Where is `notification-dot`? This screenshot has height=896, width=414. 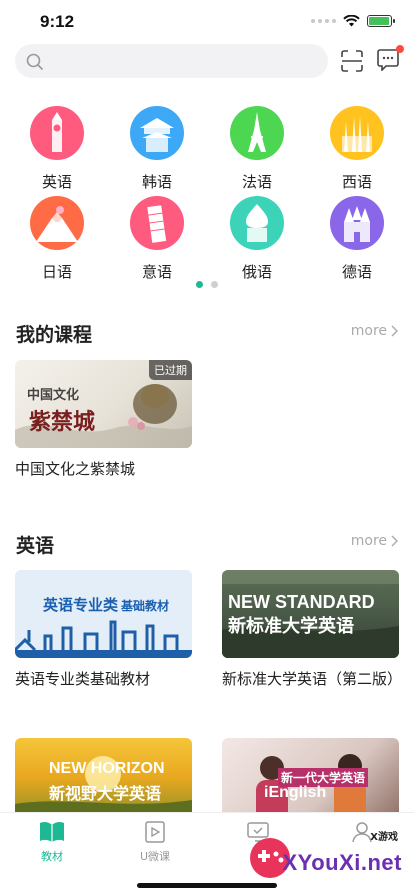 notification-dot is located at coordinates (400, 49).